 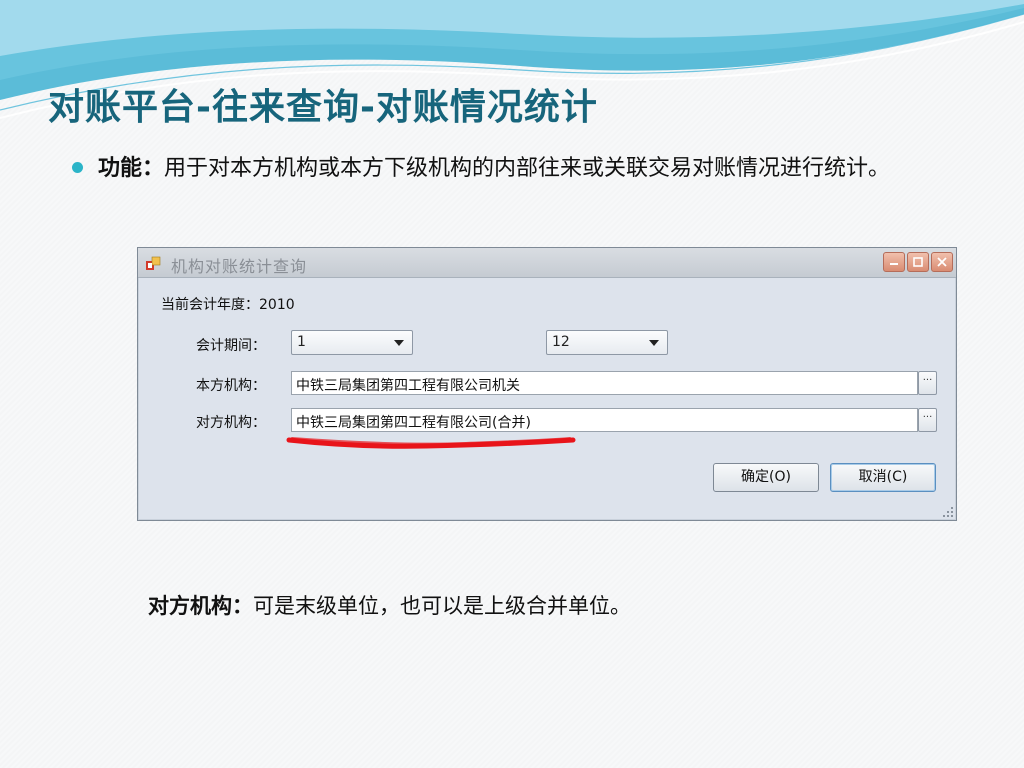 What do you see at coordinates (604, 420) in the screenshot?
I see `counter-org-field: 中铁三局集团第四工程有限公司(合并)` at bounding box center [604, 420].